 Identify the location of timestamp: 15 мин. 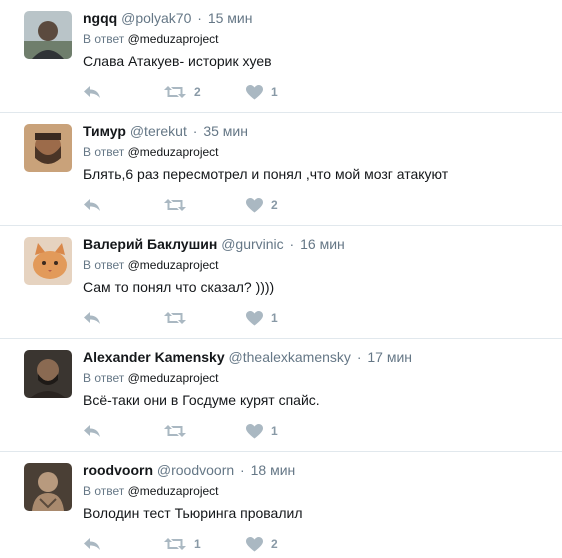
(230, 18).